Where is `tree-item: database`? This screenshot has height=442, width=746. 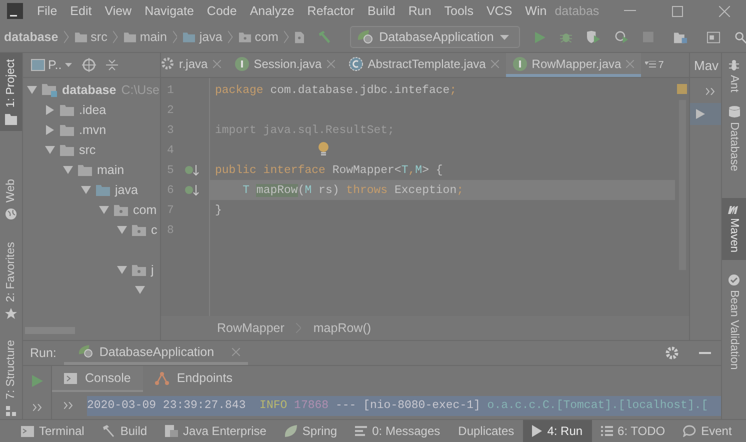
tree-item: database is located at coordinates (89, 90).